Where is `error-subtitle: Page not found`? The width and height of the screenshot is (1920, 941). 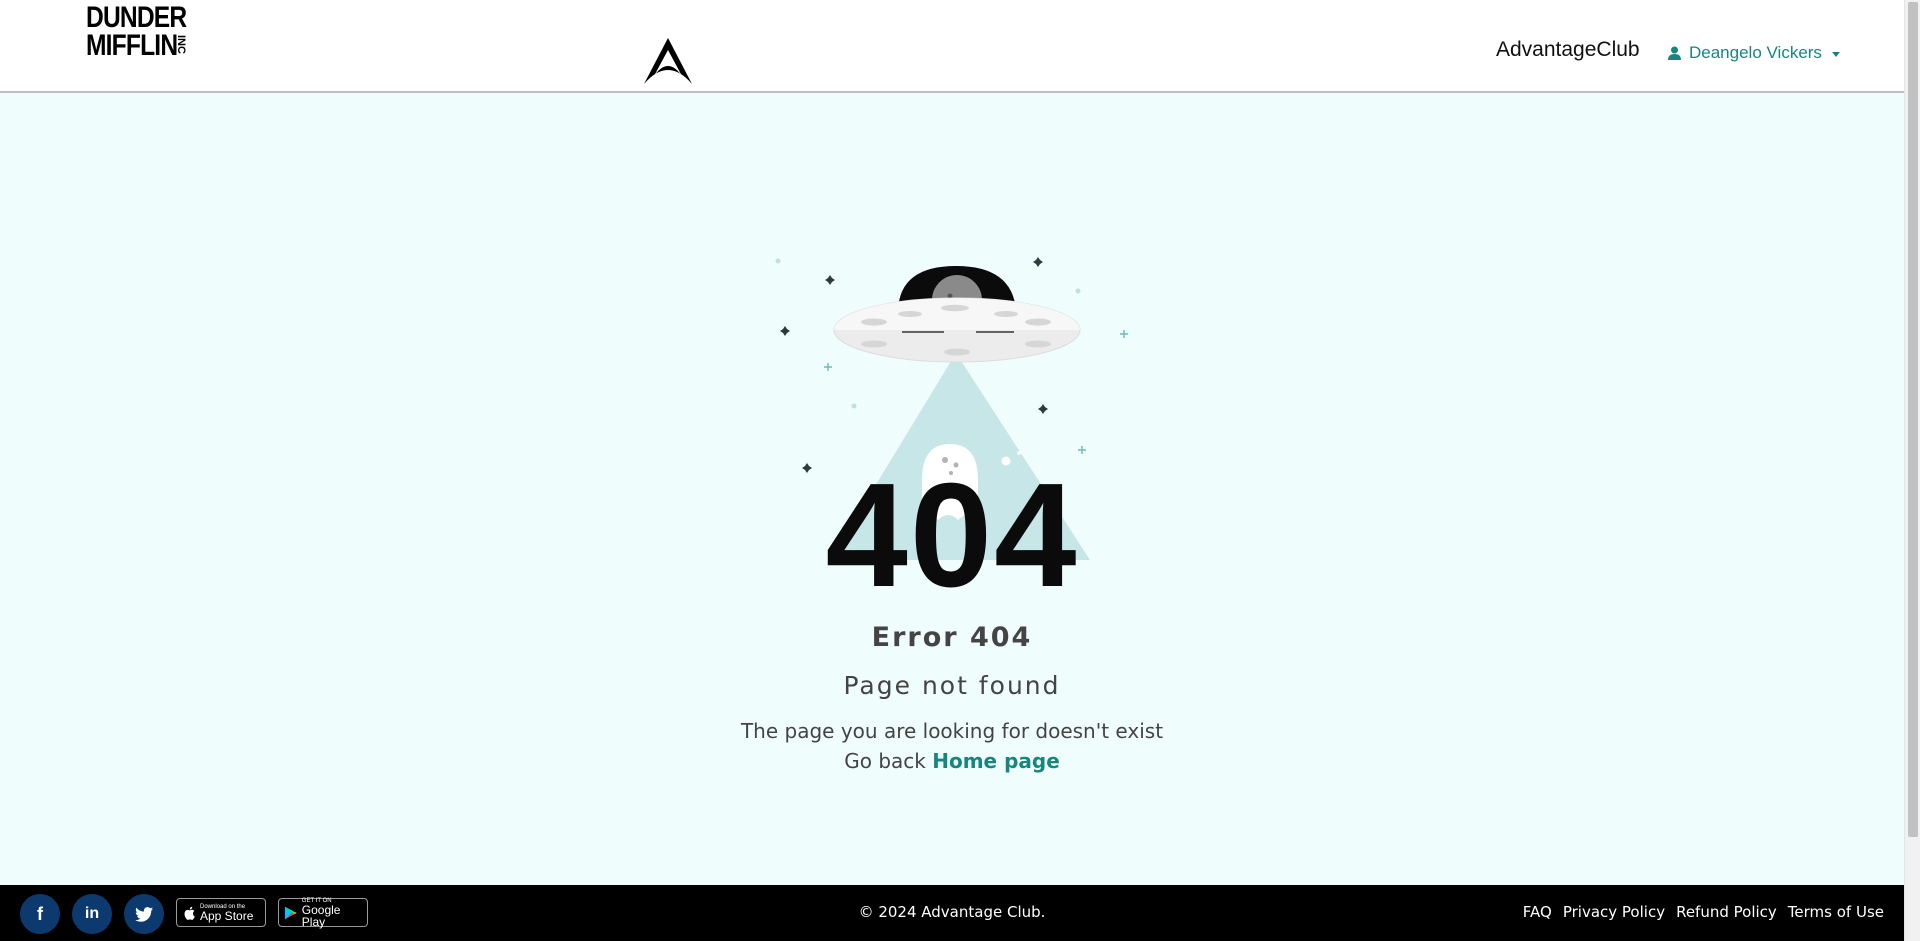
error-subtitle: Page not found is located at coordinates (952, 685).